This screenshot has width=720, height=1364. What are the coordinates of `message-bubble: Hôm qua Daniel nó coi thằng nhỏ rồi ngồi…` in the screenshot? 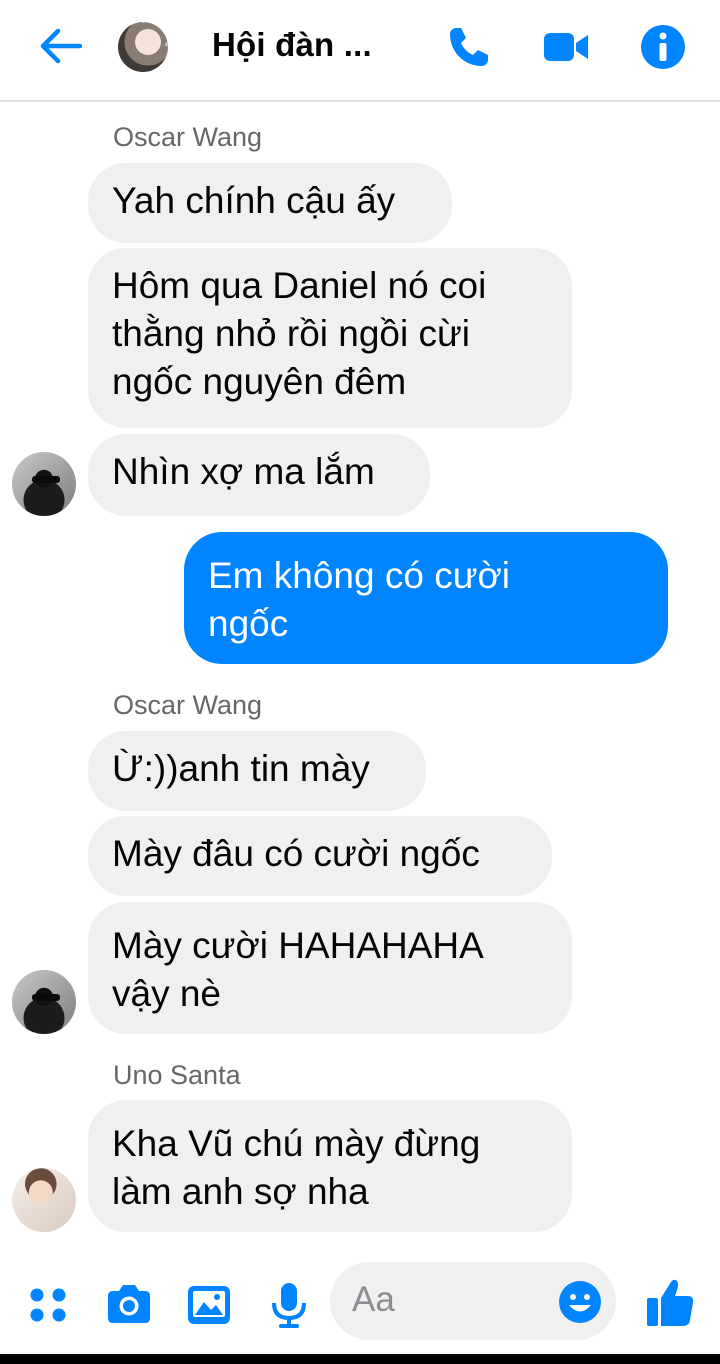 It's located at (330, 338).